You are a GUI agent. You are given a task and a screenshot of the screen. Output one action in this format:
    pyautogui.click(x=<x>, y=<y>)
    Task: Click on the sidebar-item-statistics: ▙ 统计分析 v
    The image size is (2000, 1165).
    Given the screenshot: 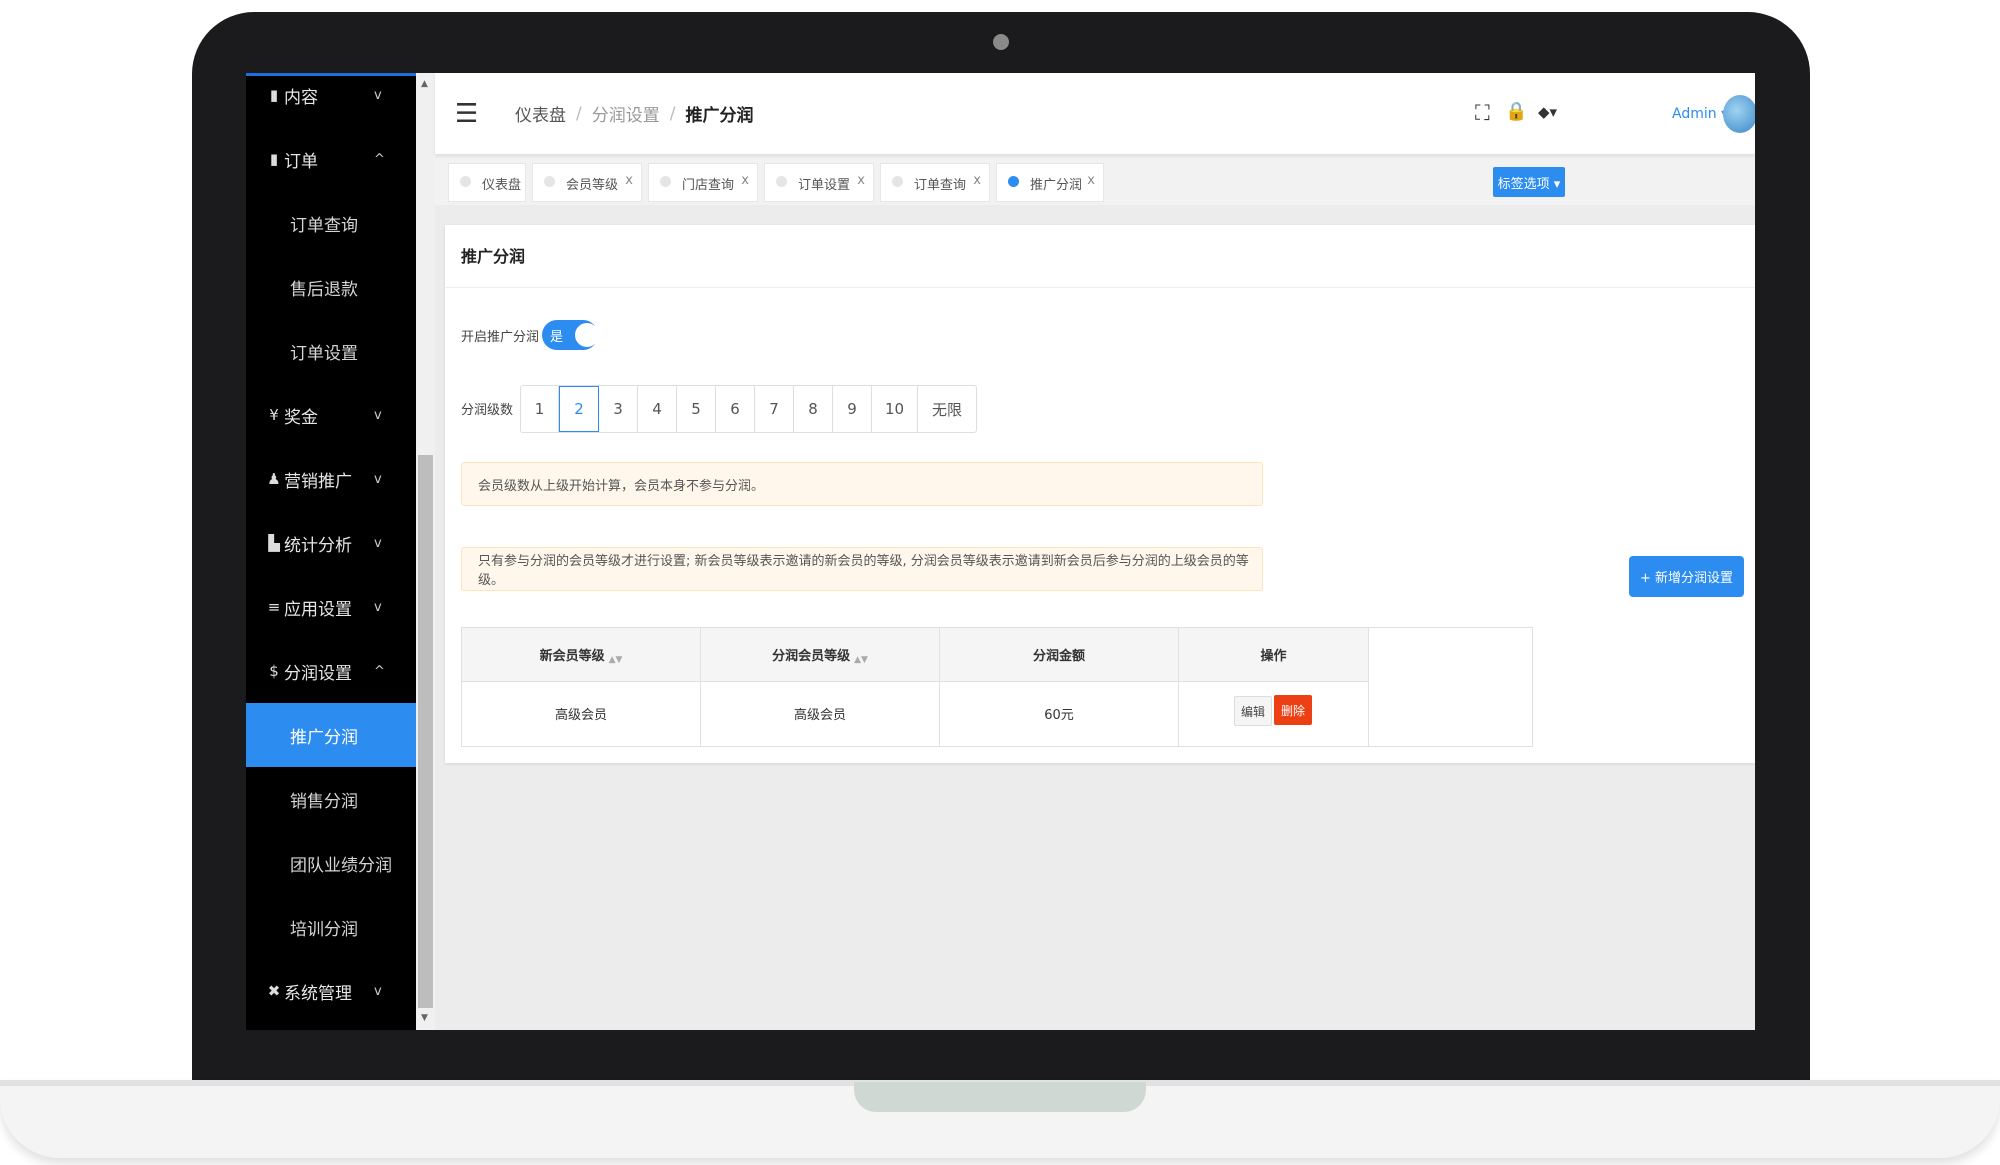 What is the action you would take?
    pyautogui.click(x=331, y=543)
    